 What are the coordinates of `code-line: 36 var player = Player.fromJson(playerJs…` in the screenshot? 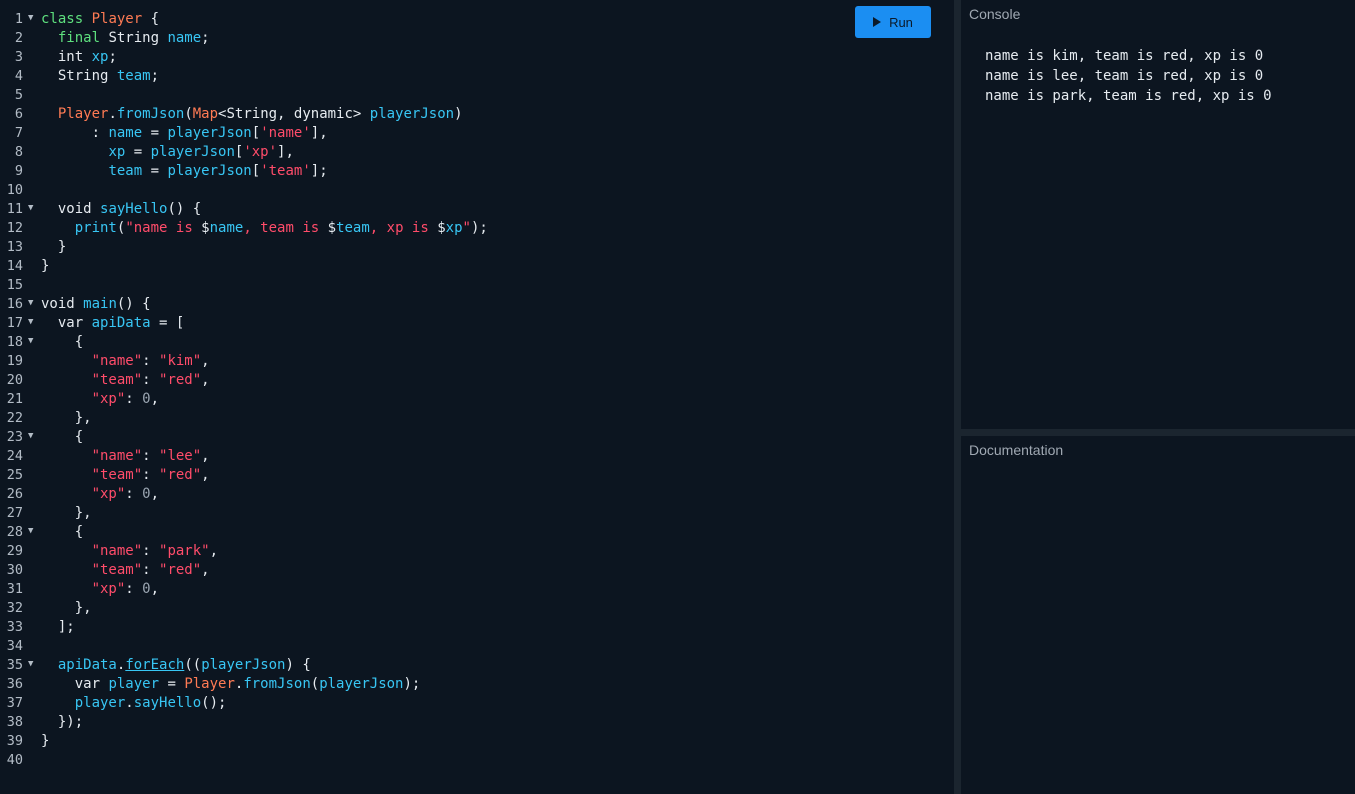 It's located at (477, 684).